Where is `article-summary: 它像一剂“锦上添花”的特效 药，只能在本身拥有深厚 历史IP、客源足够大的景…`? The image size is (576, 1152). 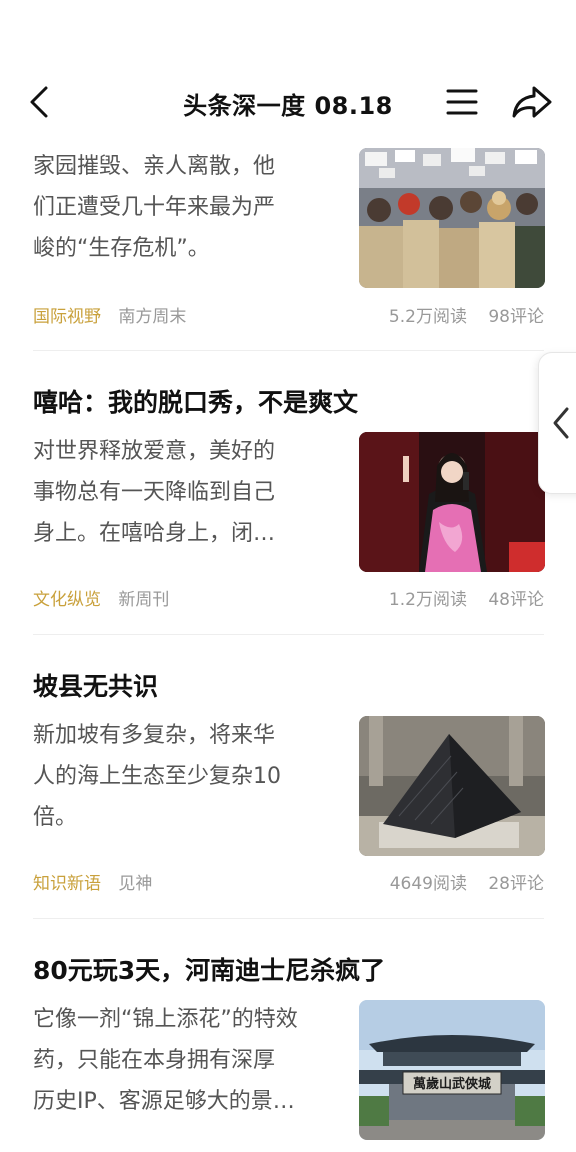
article-summary: 它像一剂“锦上添花”的特效 药，只能在本身拥有深厚 历史IP、客源足够大的景… is located at coordinates (165, 1060).